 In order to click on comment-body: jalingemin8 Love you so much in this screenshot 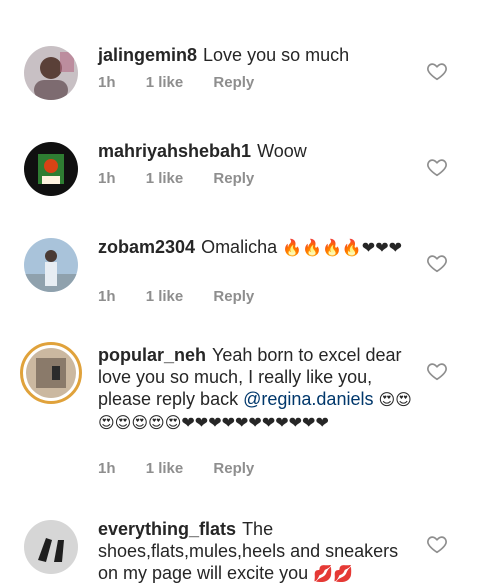, I will do `click(255, 55)`.